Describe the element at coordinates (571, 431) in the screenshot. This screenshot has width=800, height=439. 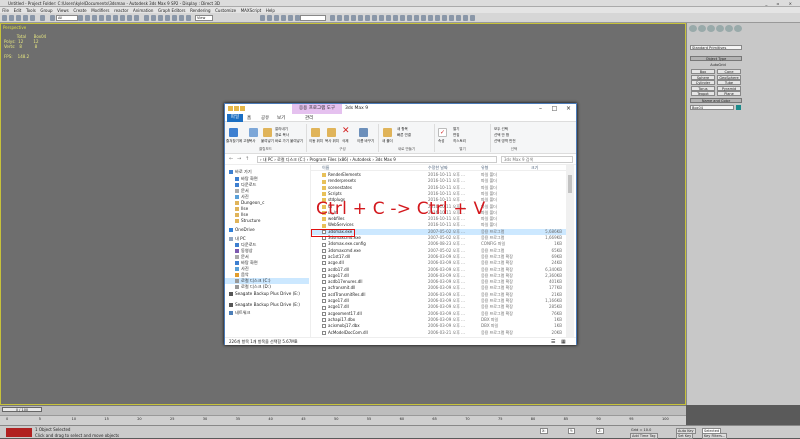
I see `y-coord-label: Y:` at that location.